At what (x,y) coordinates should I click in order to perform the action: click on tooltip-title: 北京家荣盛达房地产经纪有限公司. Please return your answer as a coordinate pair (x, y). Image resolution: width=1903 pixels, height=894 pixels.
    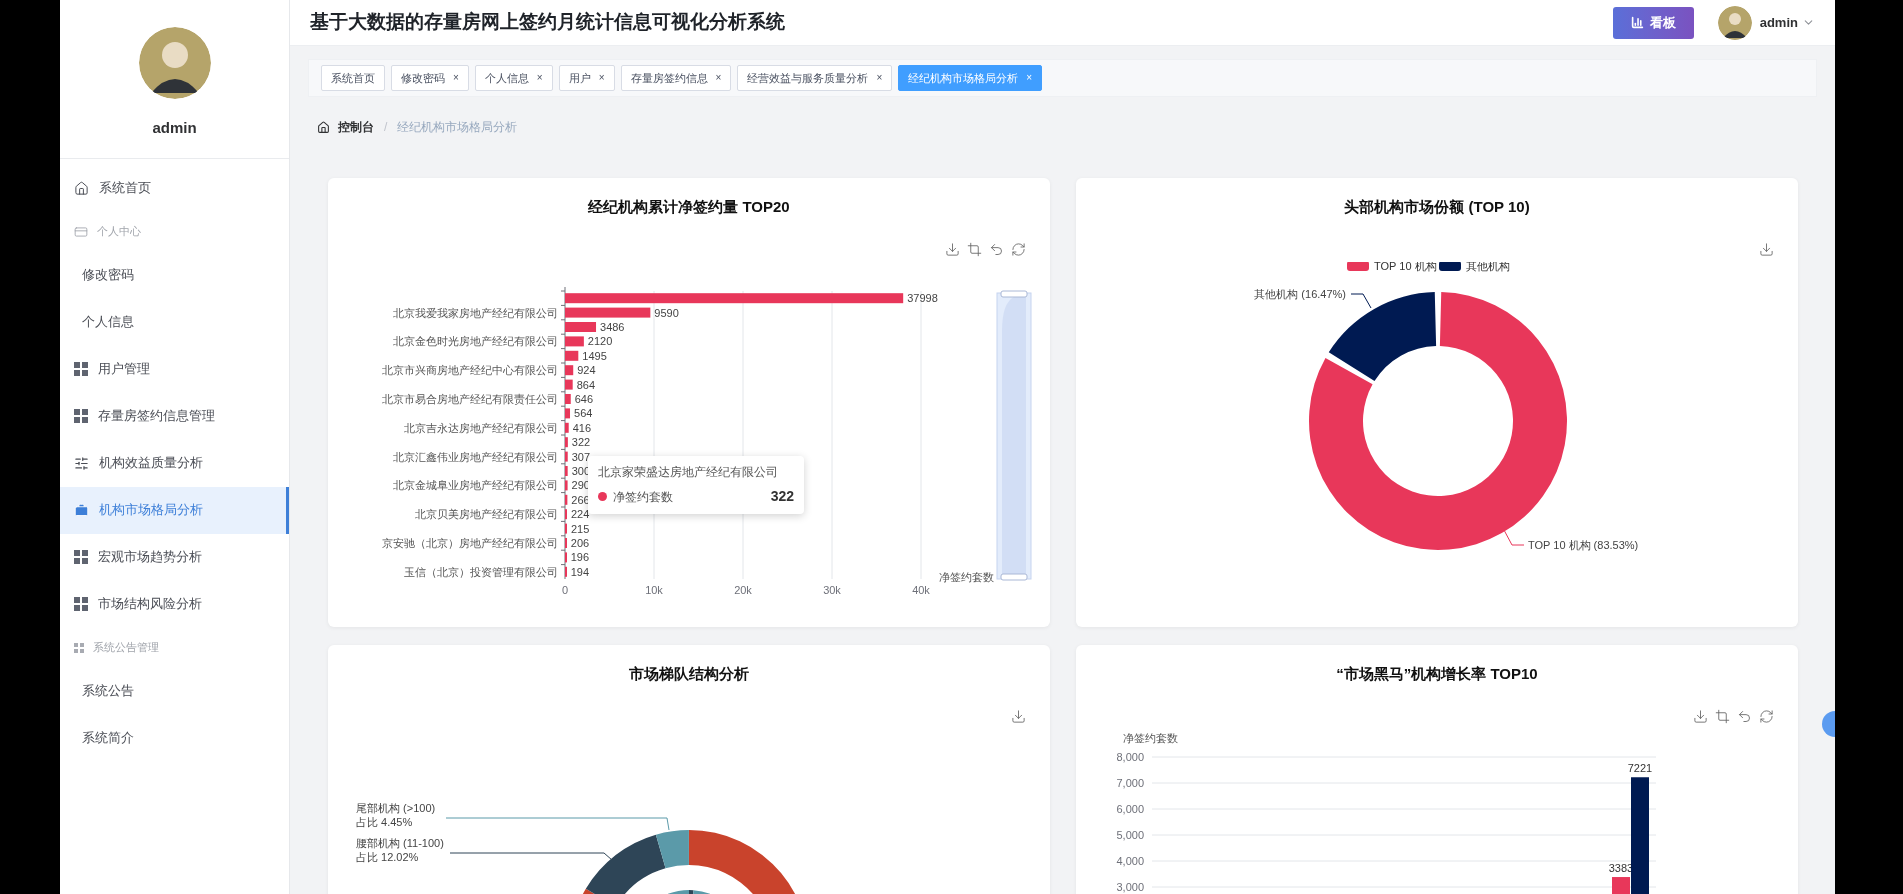
    Looking at the image, I should click on (688, 472).